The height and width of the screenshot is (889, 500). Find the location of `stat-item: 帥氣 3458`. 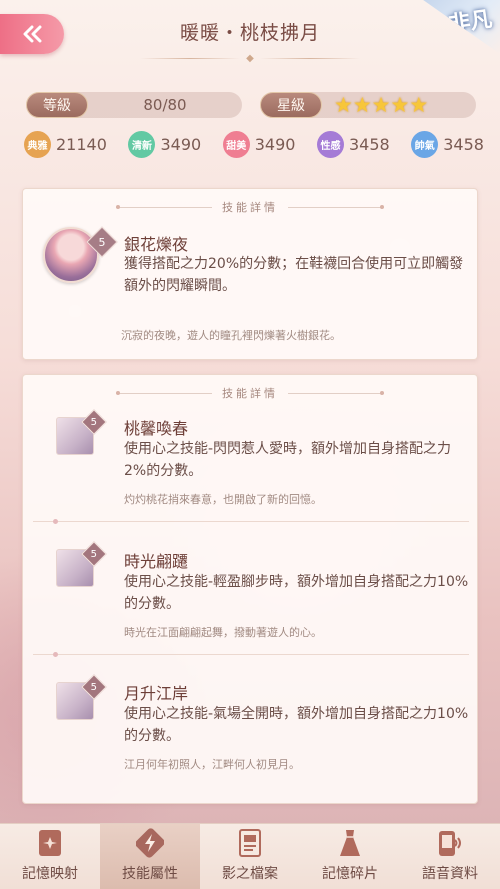

stat-item: 帥氣 3458 is located at coordinates (447, 144).